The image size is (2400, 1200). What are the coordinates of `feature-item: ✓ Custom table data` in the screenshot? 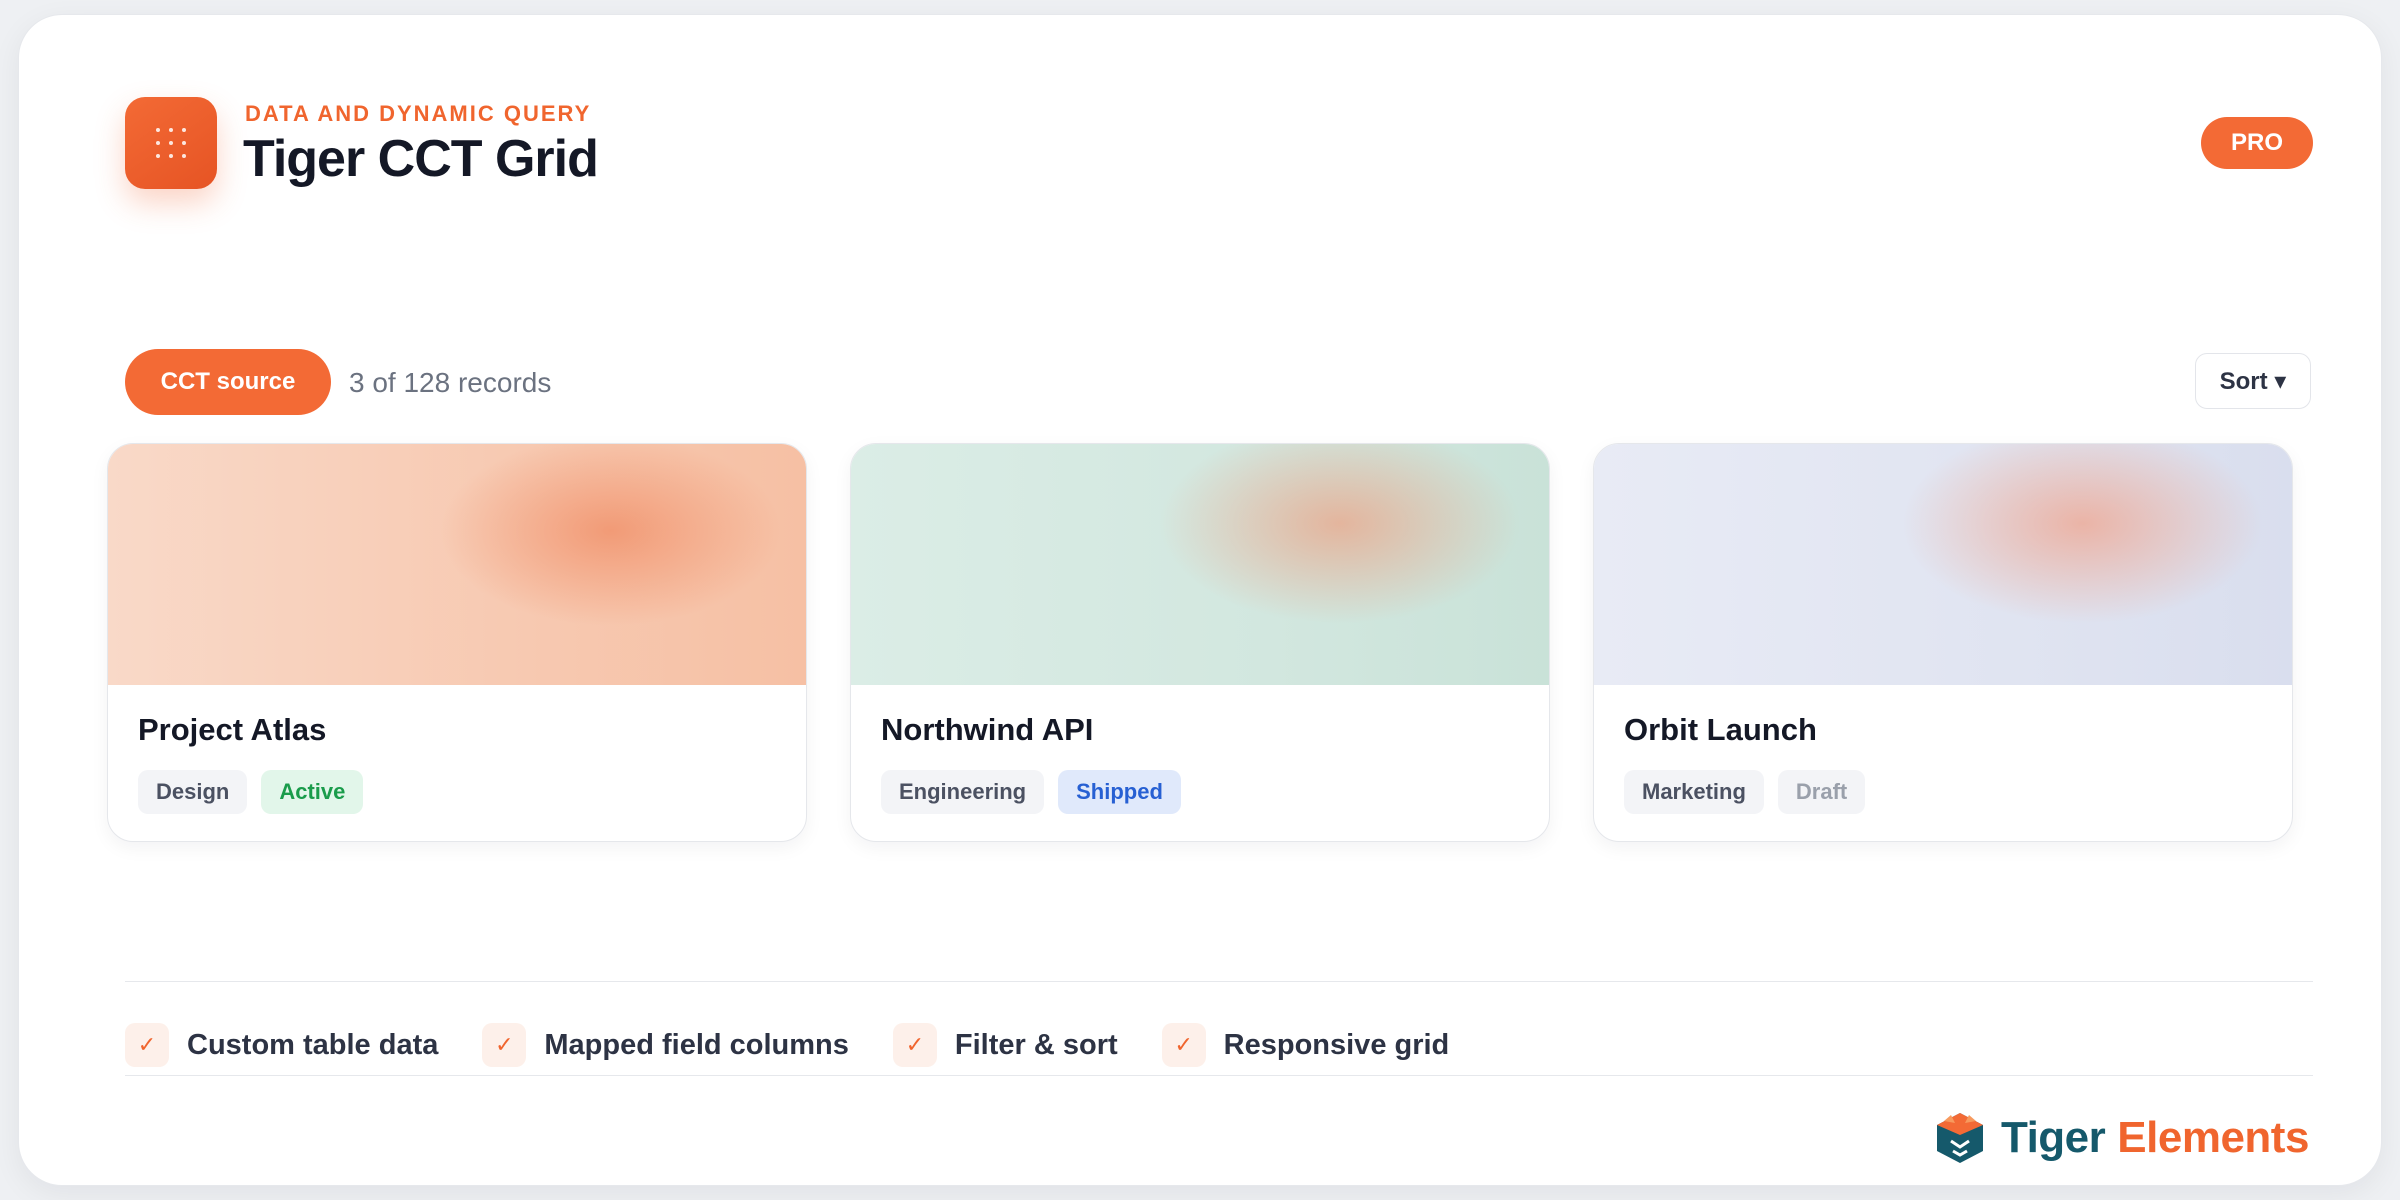 It's located at (281, 1045).